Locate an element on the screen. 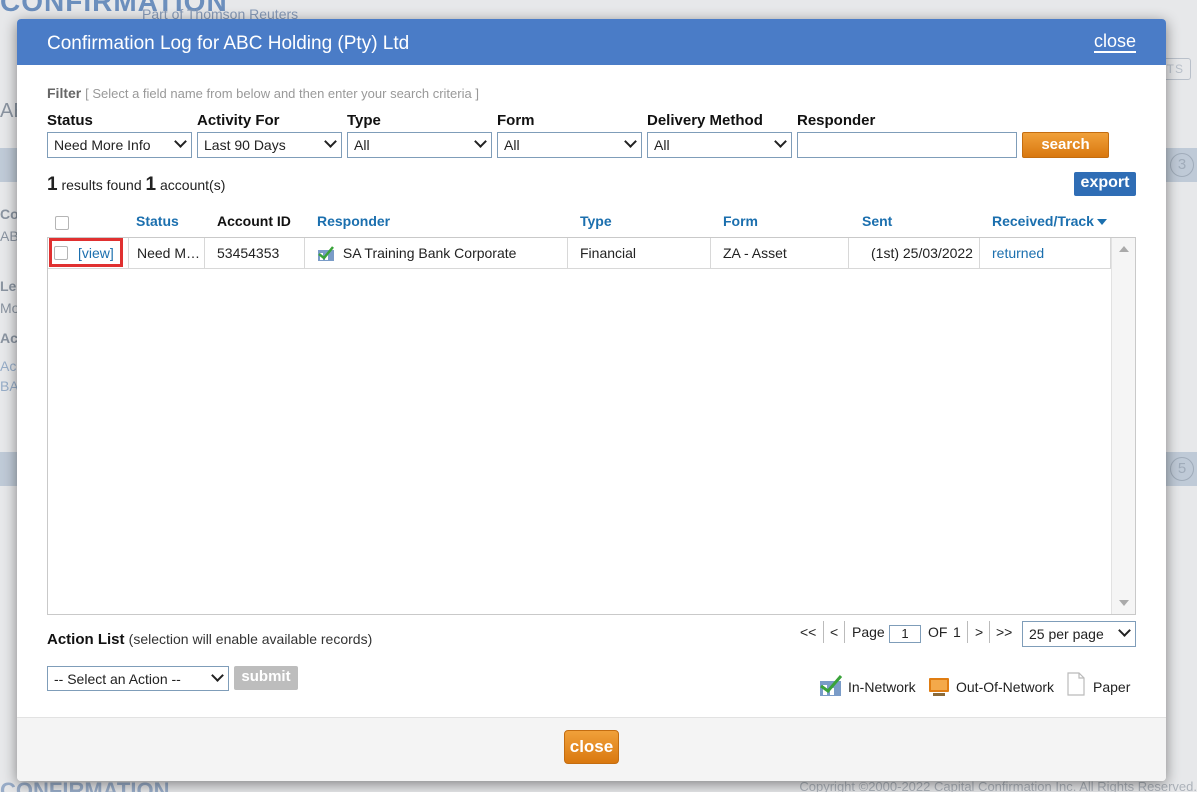  of-label: OF is located at coordinates (938, 632).